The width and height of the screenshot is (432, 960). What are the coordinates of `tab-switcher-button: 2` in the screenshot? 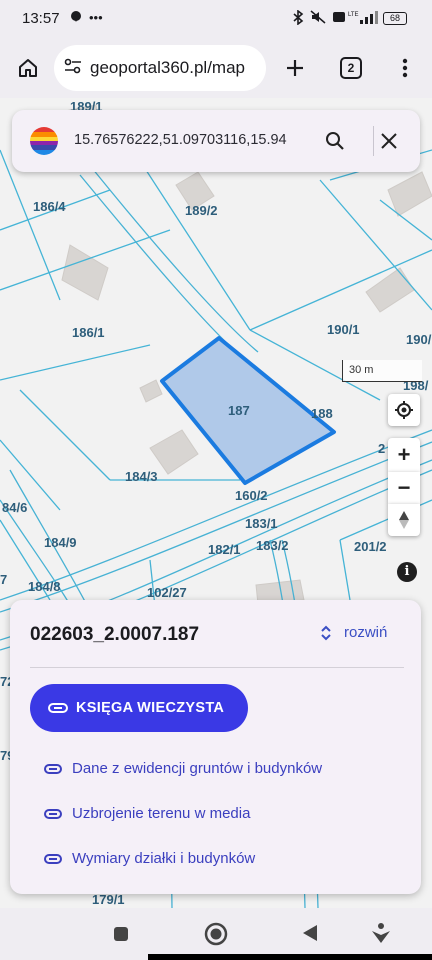 It's located at (351, 68).